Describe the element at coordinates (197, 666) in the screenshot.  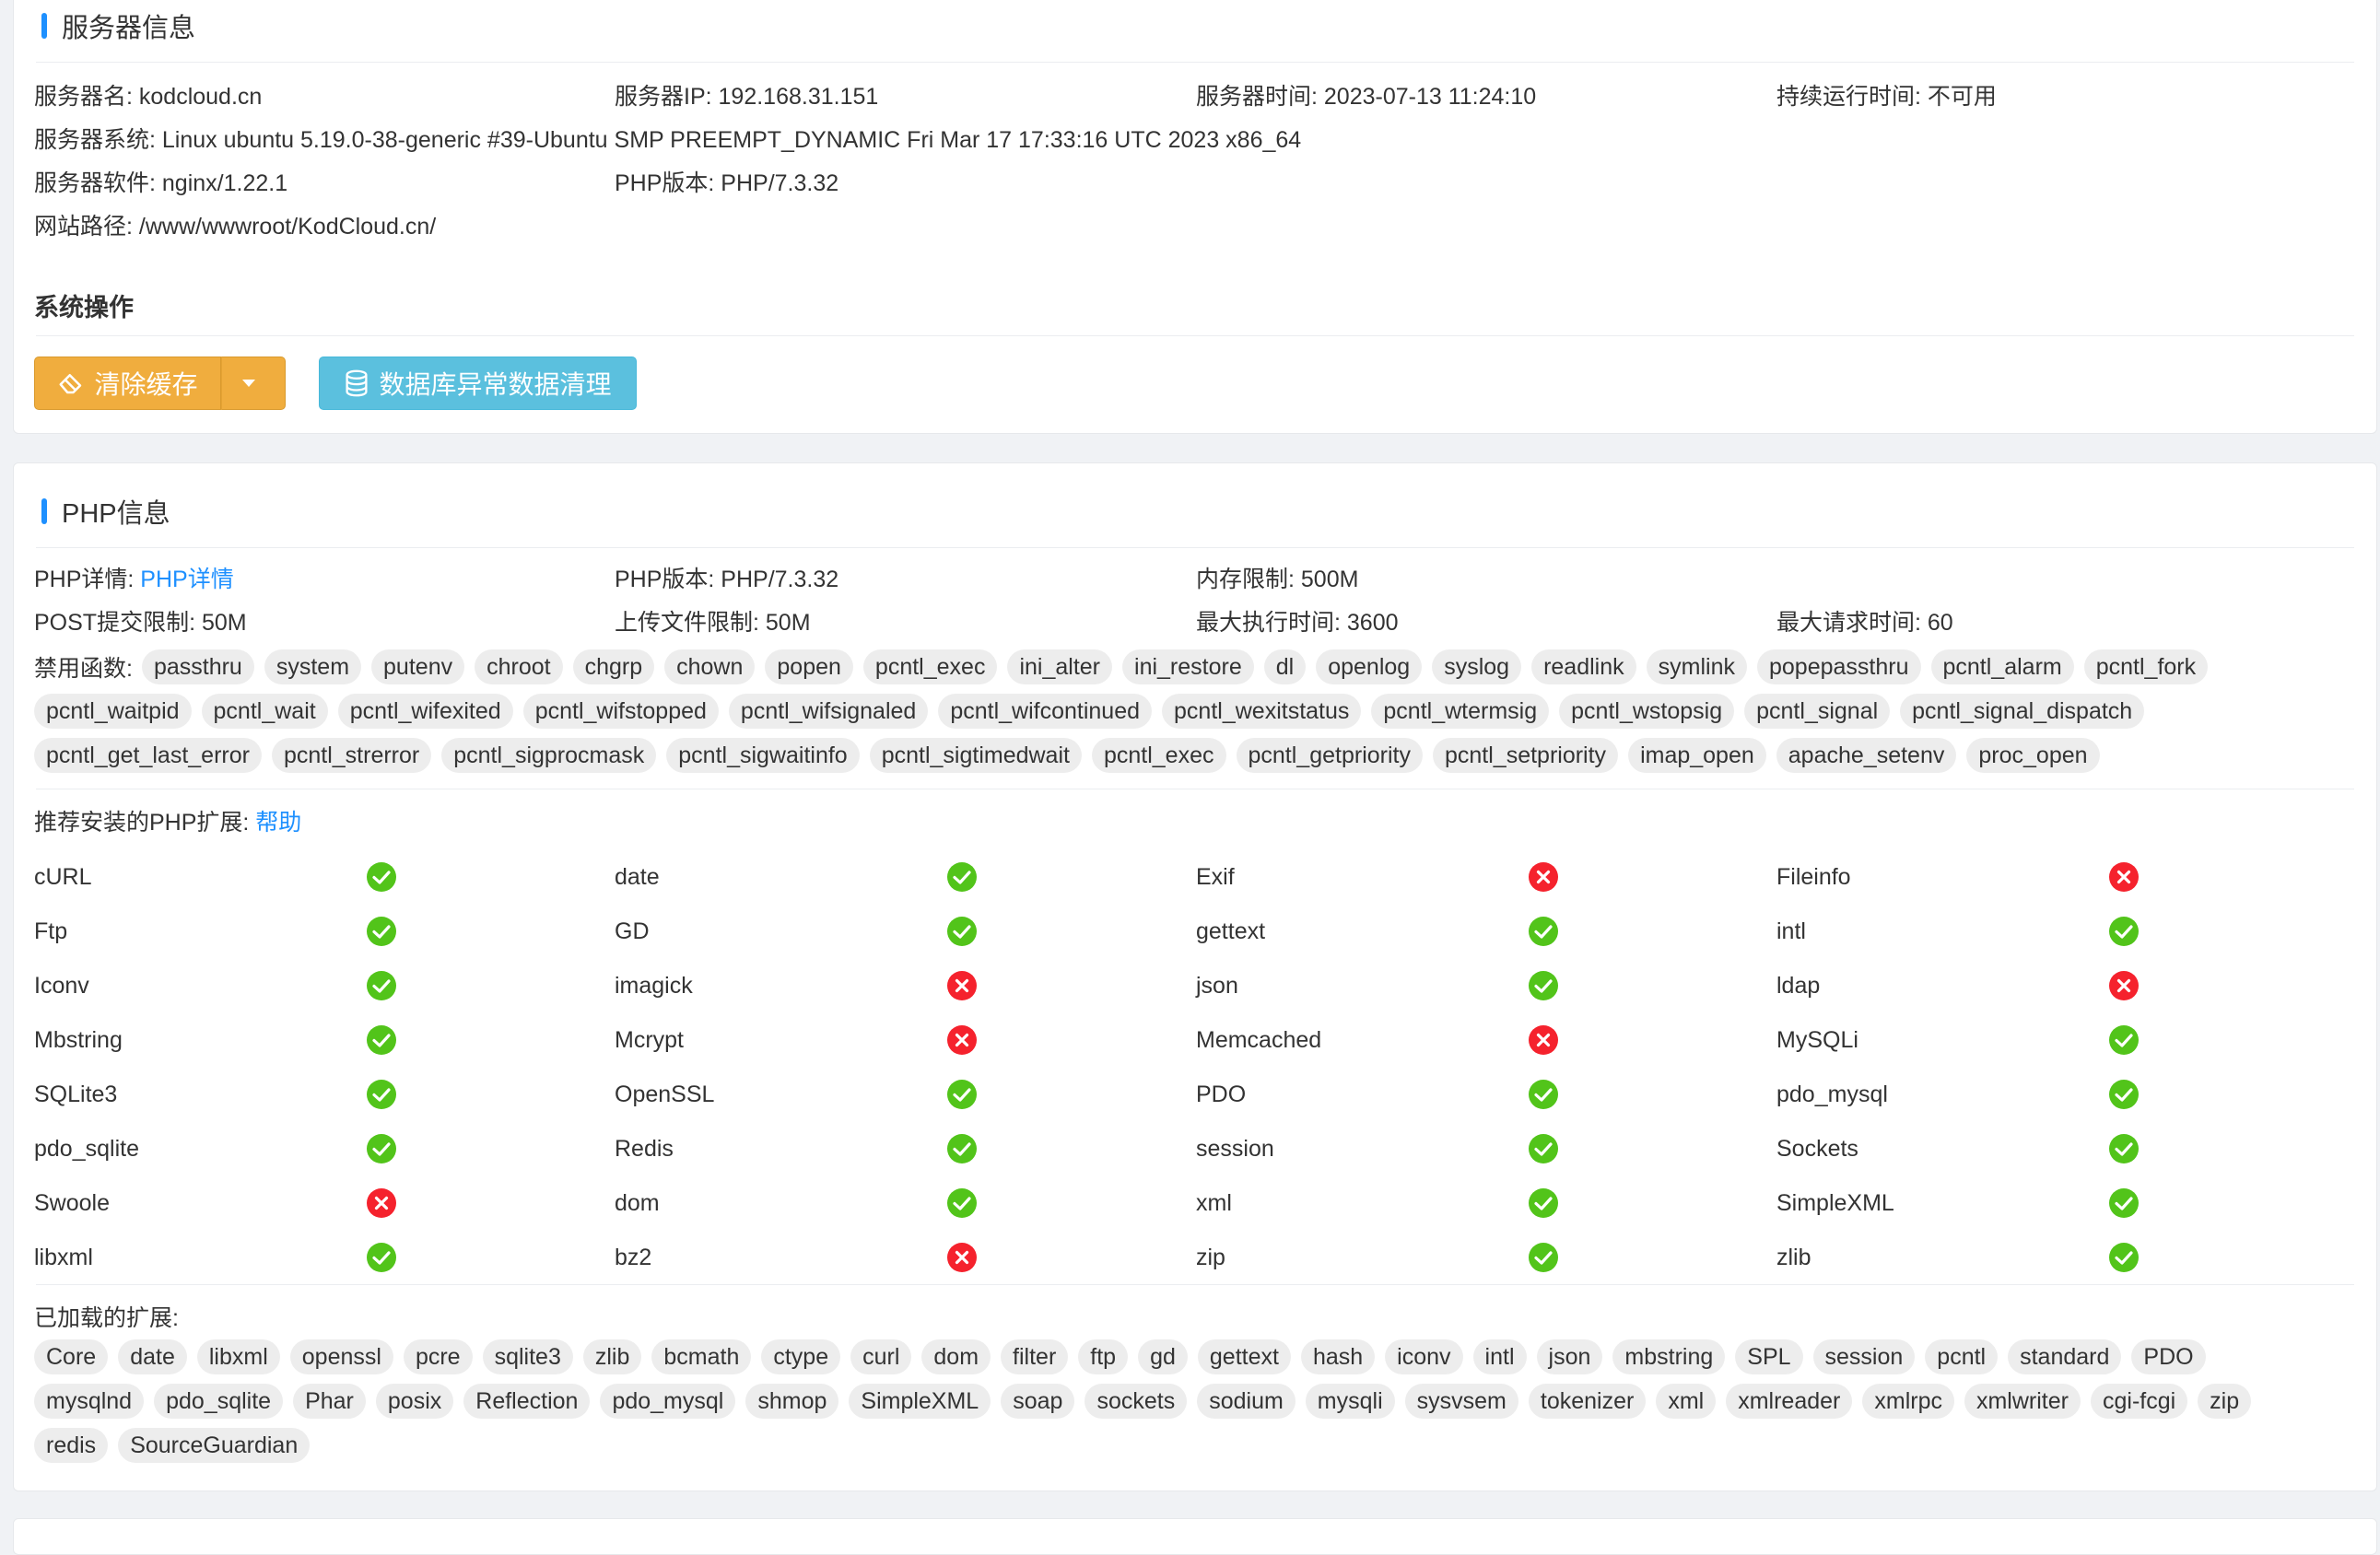
I see `disabled-function-tag: passthru` at that location.